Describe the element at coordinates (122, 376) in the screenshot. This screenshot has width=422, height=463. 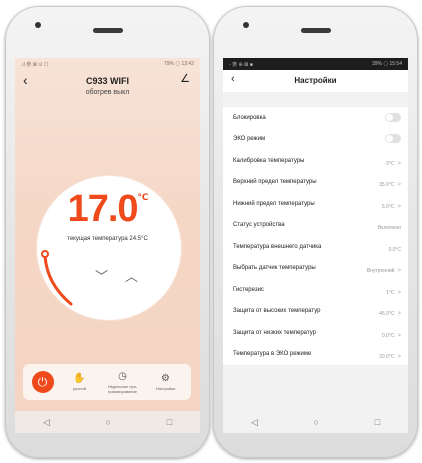
I see `clock-icon: ◷` at that location.